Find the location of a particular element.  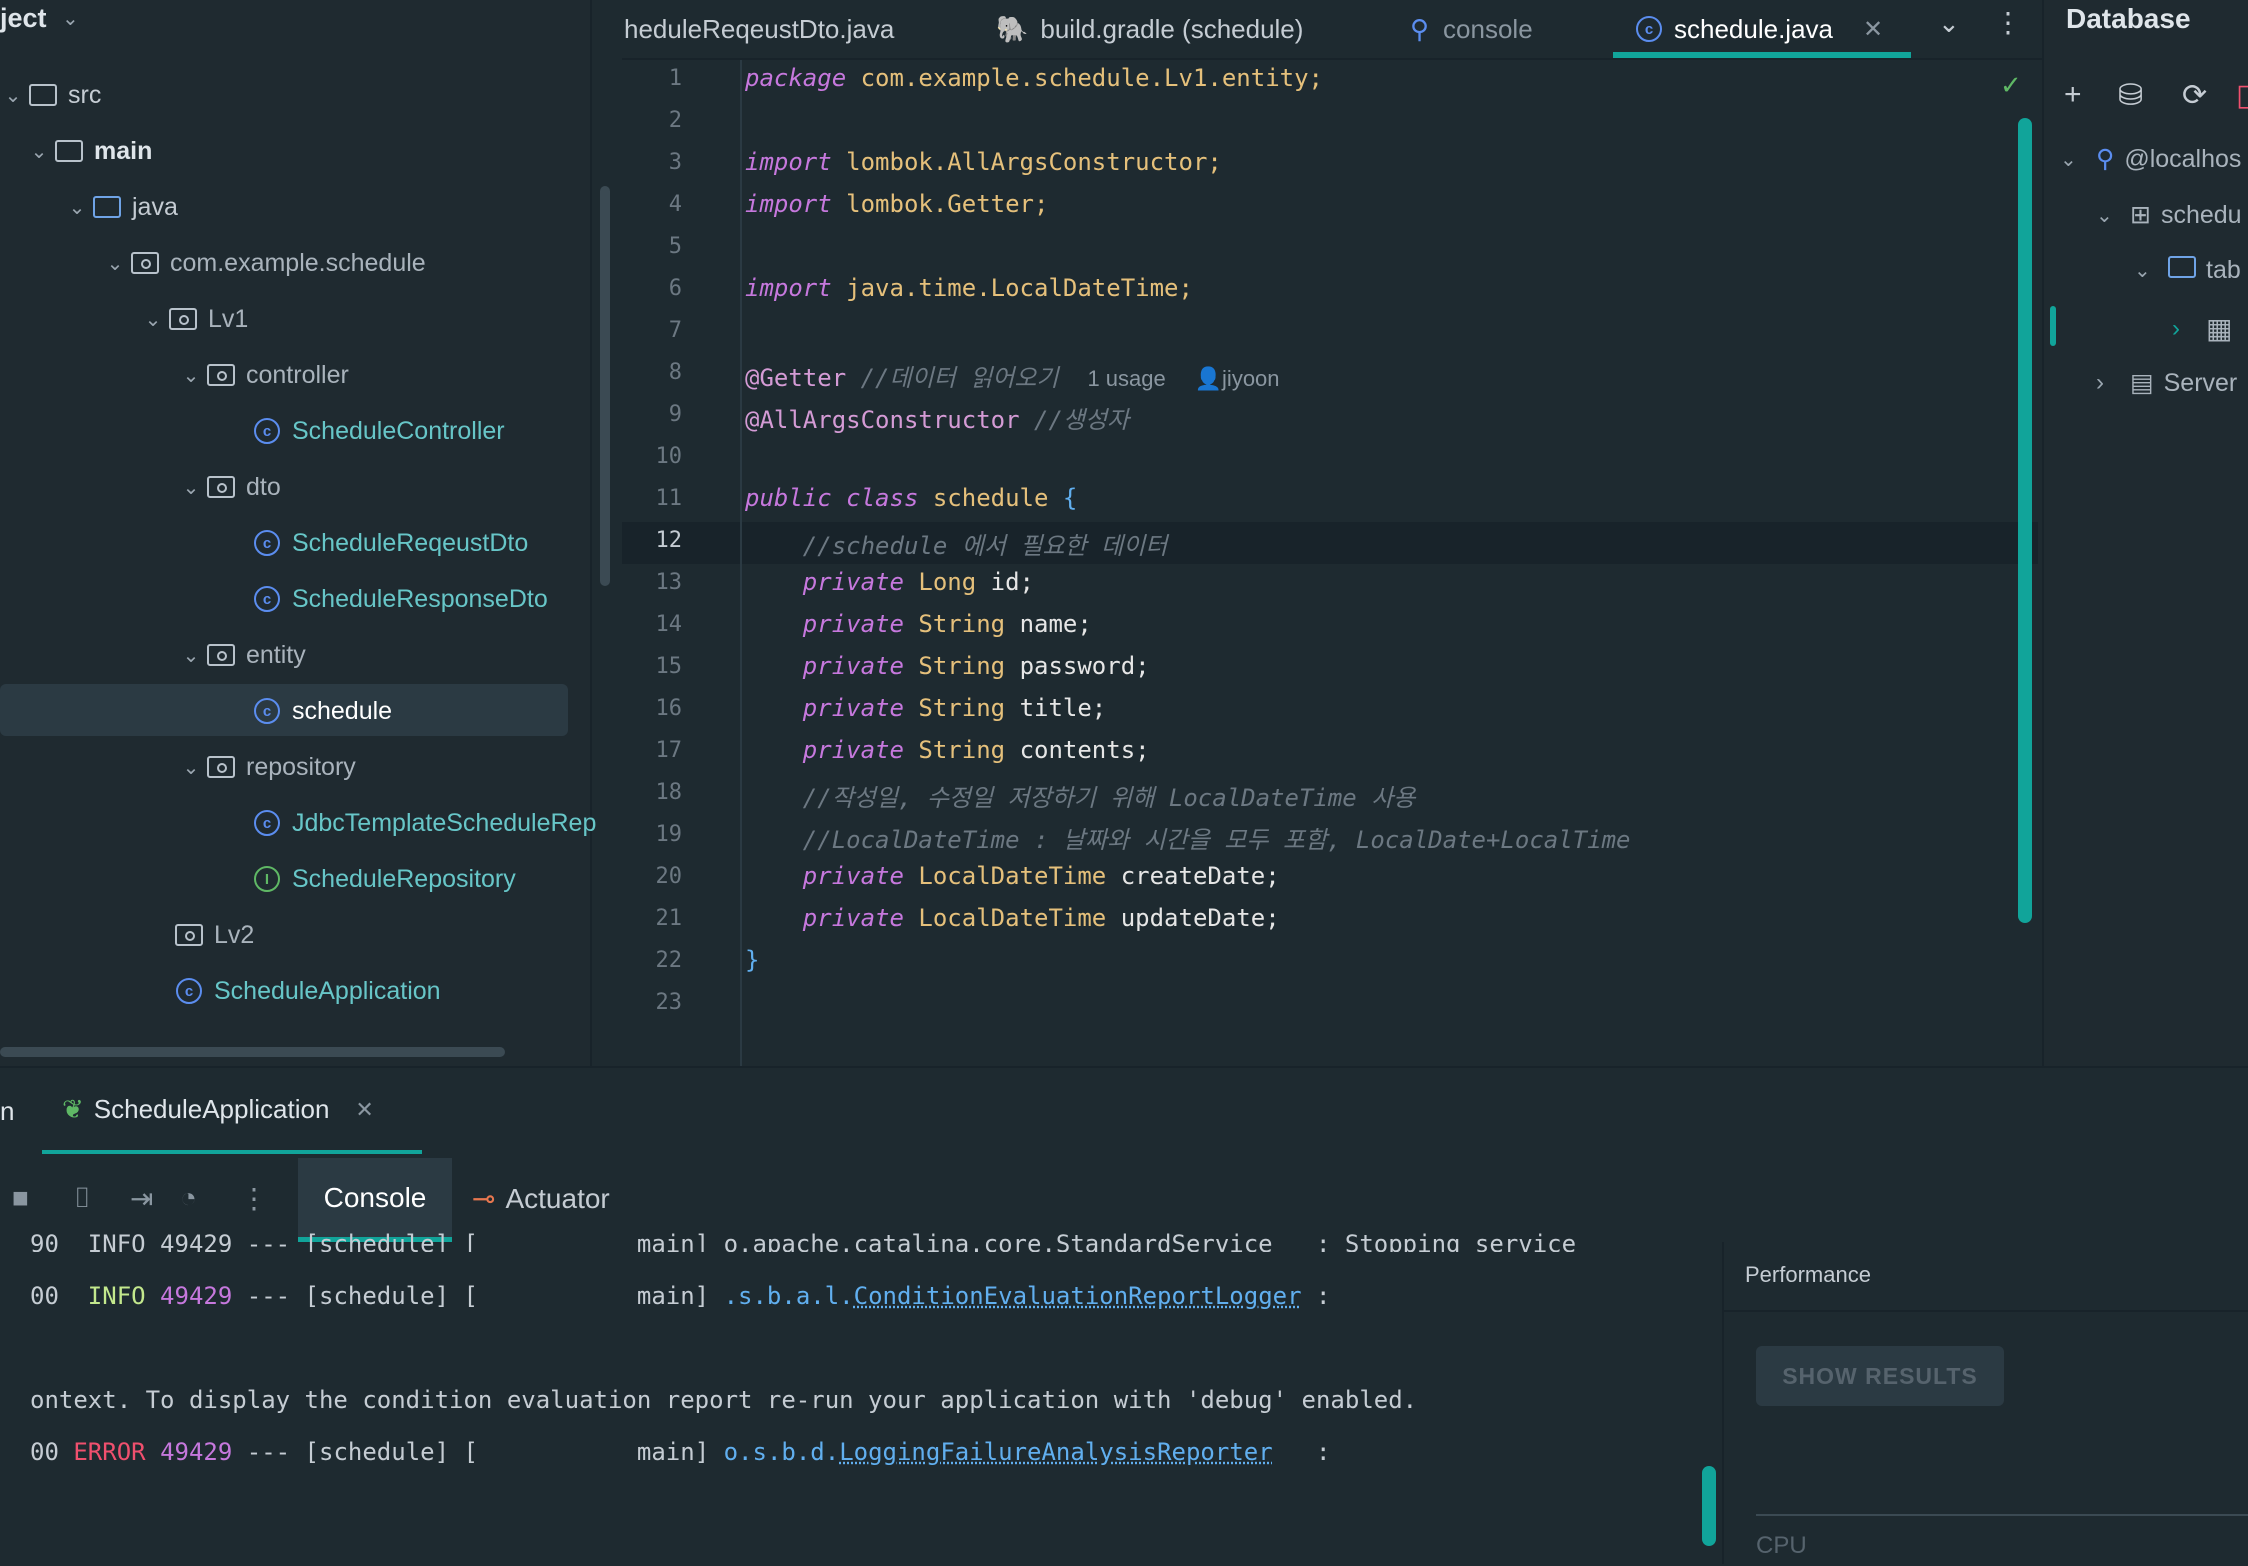

code-line-14: private String name; is located at coordinates (918, 624).